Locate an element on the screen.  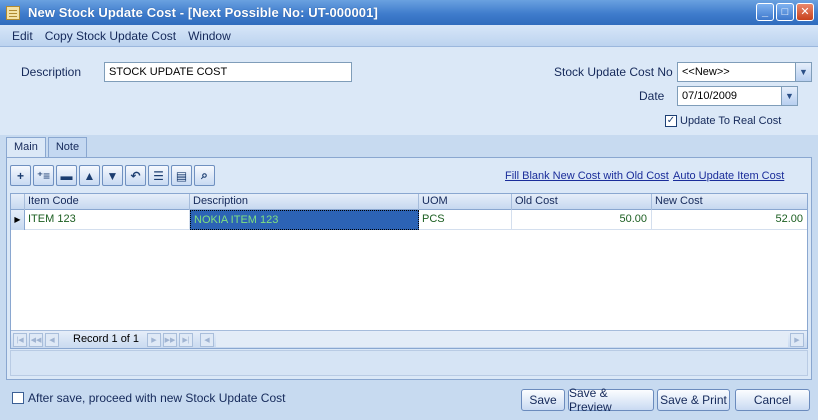
current-row-icon: ▶ is located at coordinates (18, 220).